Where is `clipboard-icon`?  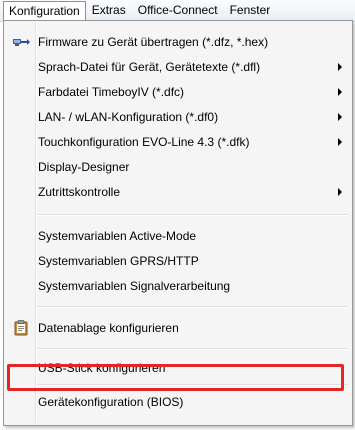
clipboard-icon is located at coordinates (21, 328).